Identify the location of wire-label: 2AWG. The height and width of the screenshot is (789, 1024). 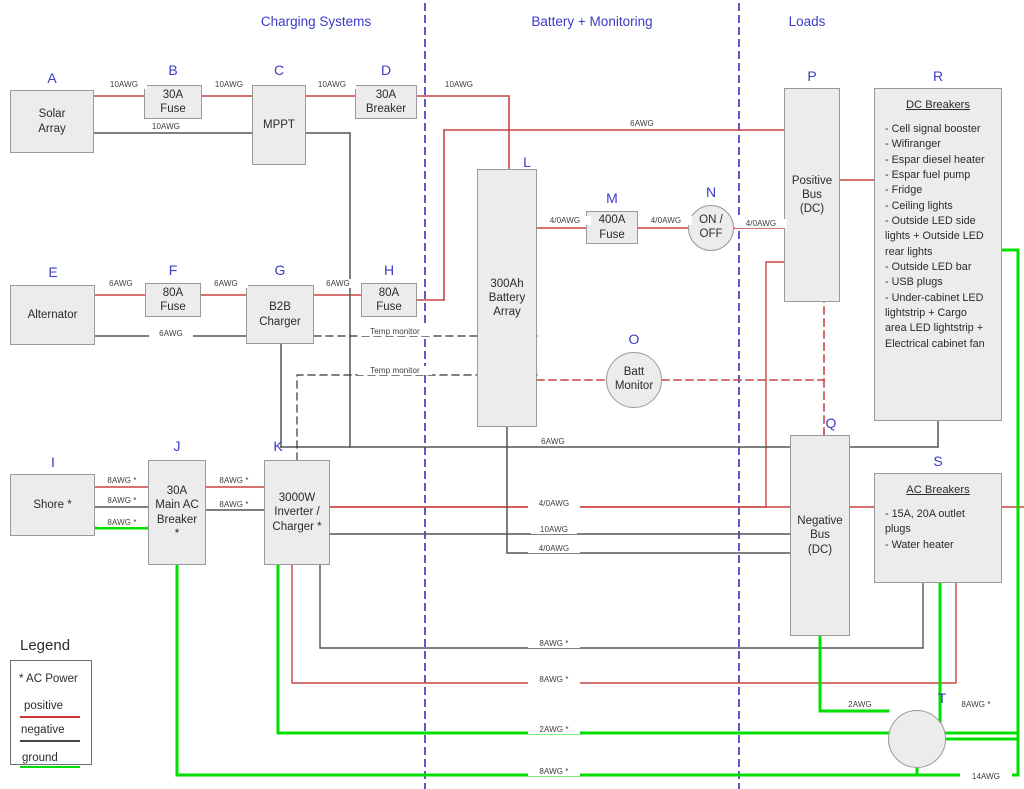
(860, 704).